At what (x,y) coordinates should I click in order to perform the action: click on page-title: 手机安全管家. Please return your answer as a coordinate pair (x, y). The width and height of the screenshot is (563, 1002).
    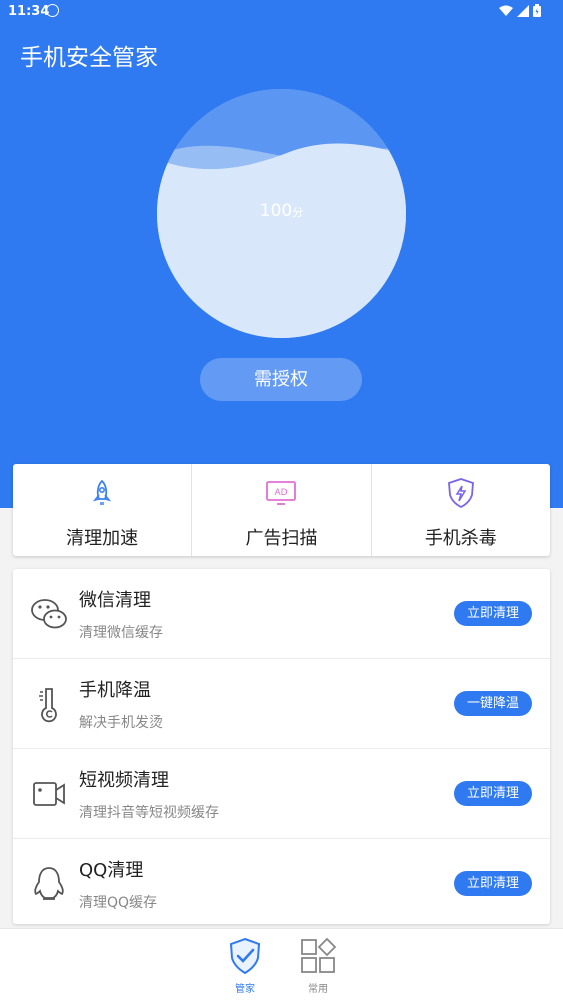
    Looking at the image, I should click on (89, 58).